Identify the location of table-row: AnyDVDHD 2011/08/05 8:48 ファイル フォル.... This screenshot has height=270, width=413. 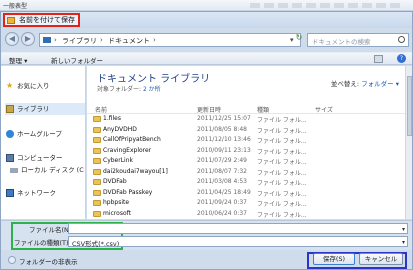
(246, 130).